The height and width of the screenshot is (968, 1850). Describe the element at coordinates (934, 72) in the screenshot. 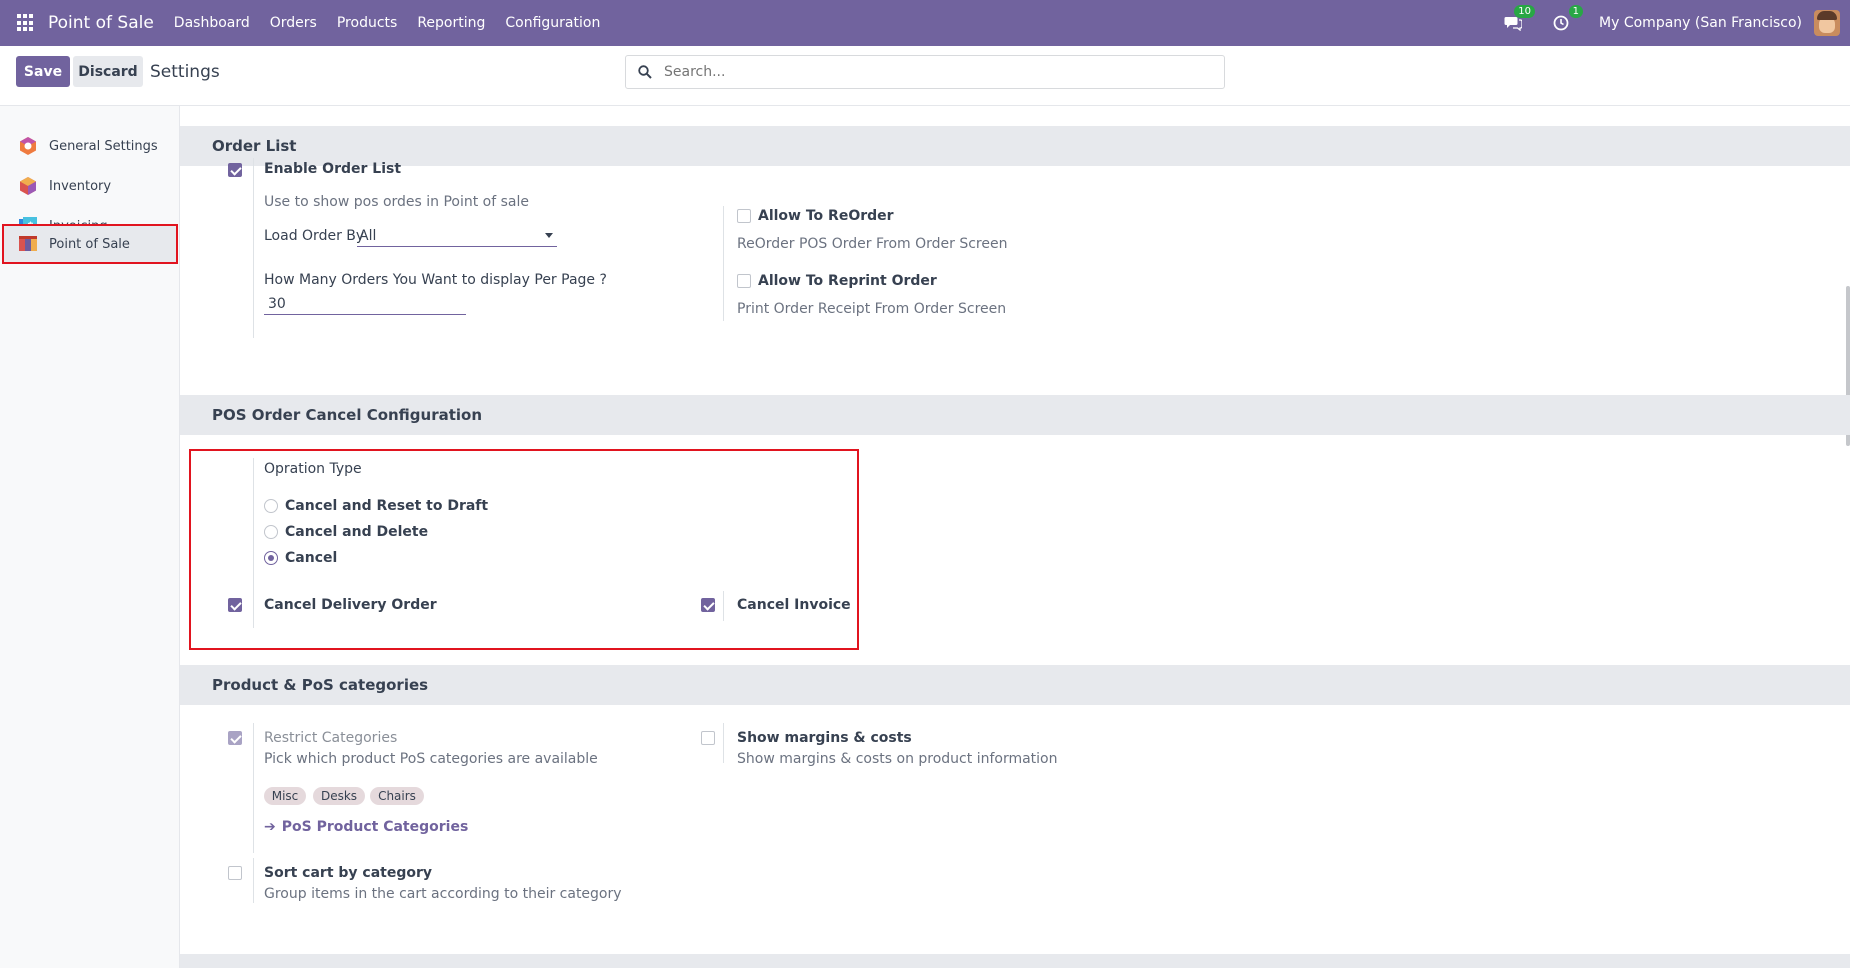

I see `search-input` at that location.